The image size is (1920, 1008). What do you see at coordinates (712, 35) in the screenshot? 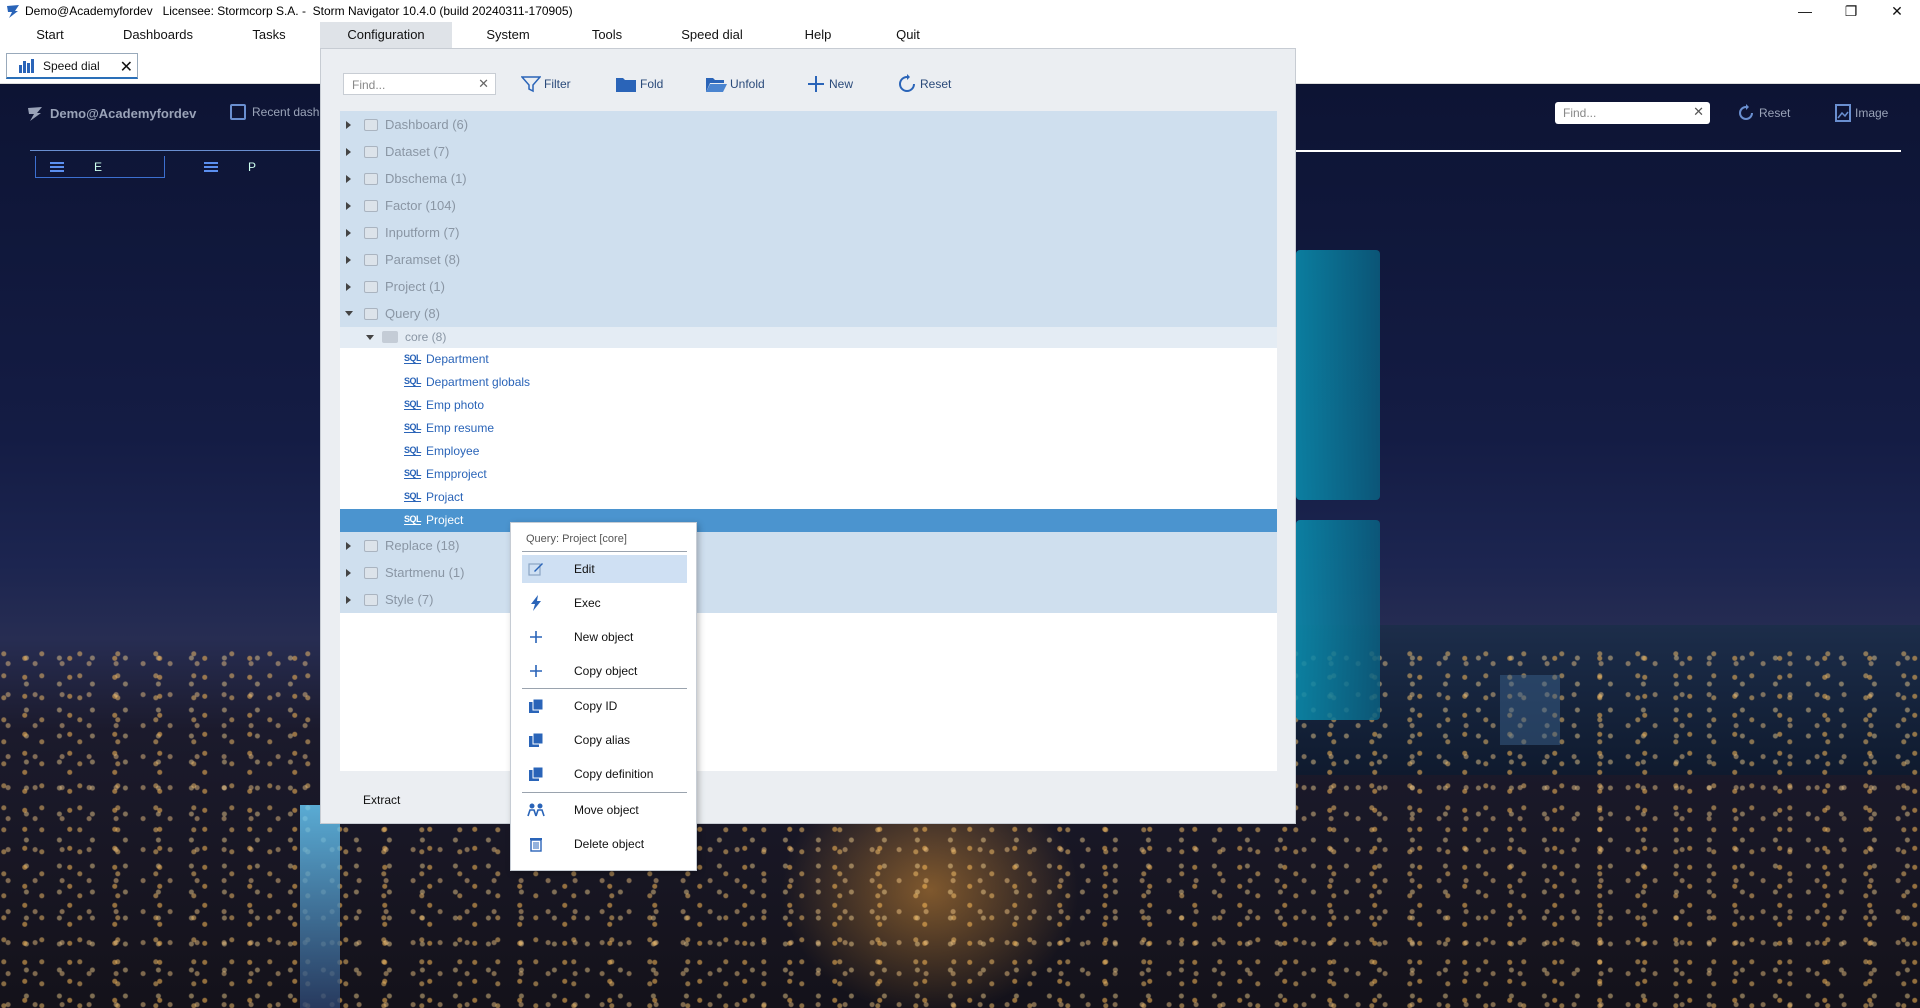
I see `menu-speed-dial: Speed dial` at bounding box center [712, 35].